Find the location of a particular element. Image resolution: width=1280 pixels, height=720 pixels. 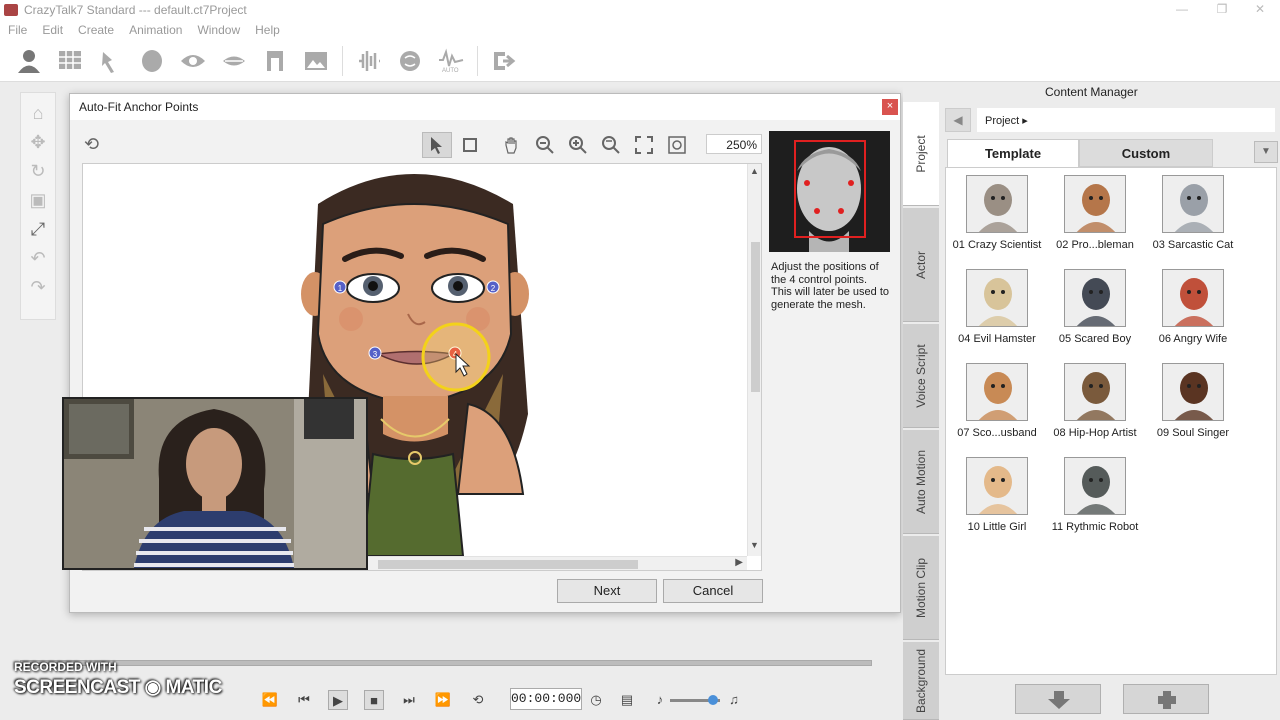

select-pointer-icon is located at coordinates (437, 145).